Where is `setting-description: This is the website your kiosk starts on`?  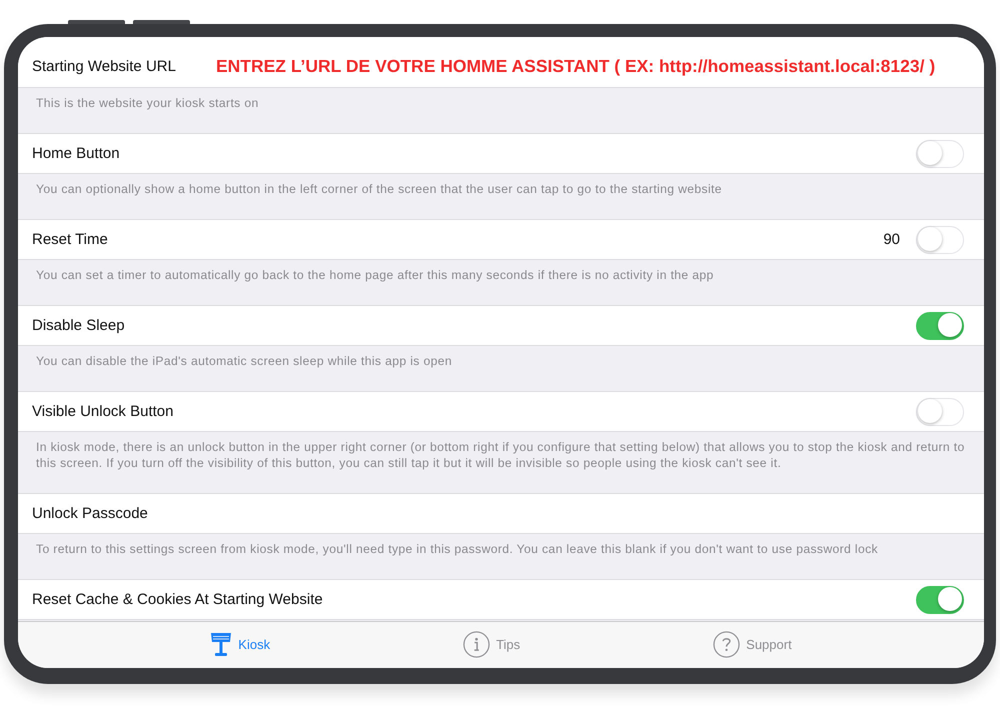 setting-description: This is the website your kiosk starts on is located at coordinates (148, 103).